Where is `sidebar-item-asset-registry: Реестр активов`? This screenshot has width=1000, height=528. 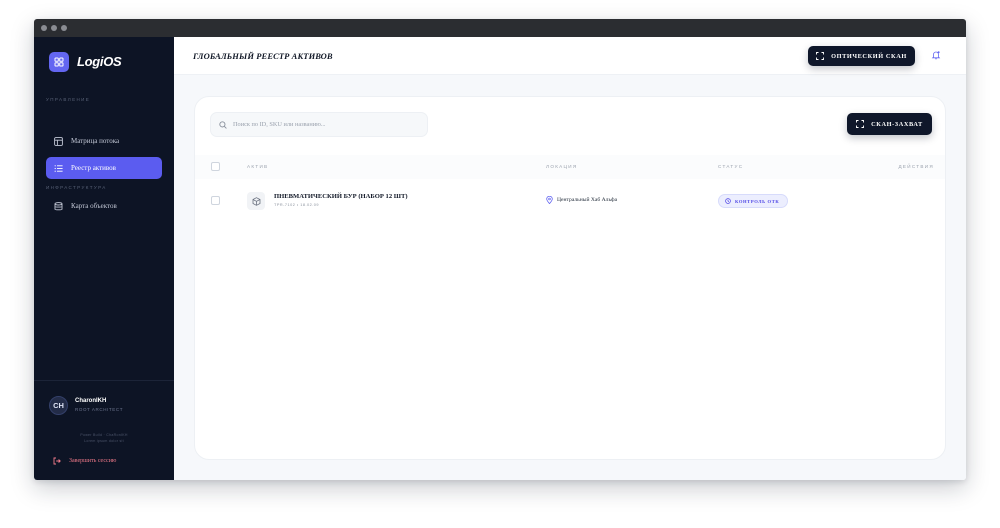 sidebar-item-asset-registry: Реестр активов is located at coordinates (104, 168).